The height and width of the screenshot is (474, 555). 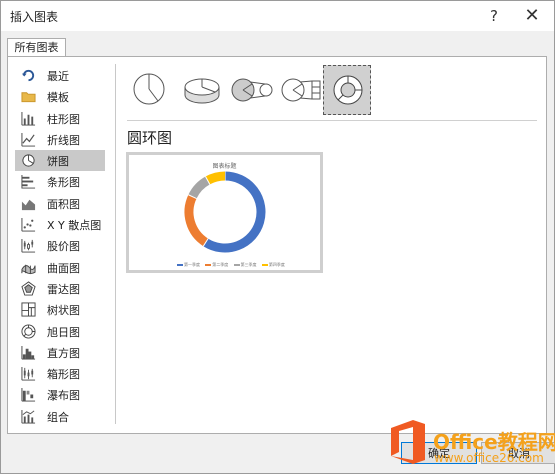 What do you see at coordinates (28, 395) in the screenshot?
I see `waterfall-chart-icon` at bounding box center [28, 395].